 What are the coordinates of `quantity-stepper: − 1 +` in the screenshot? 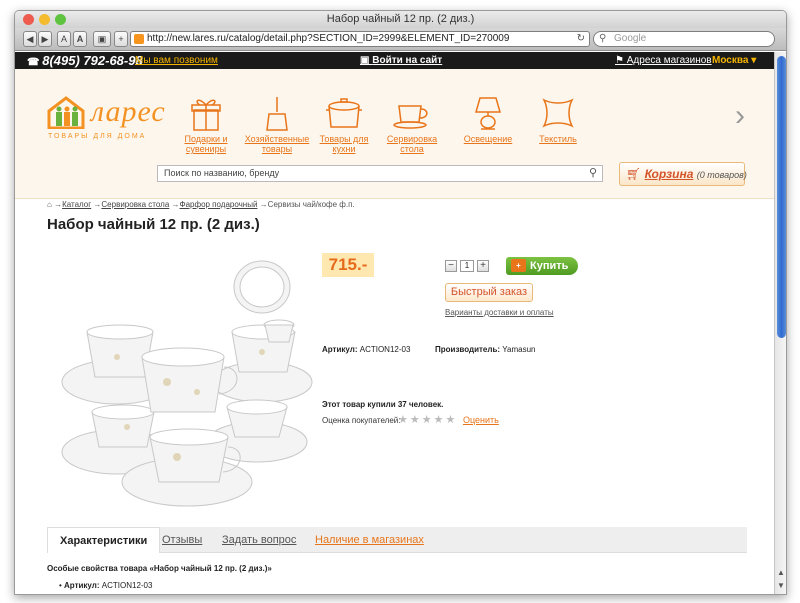 It's located at (467, 266).